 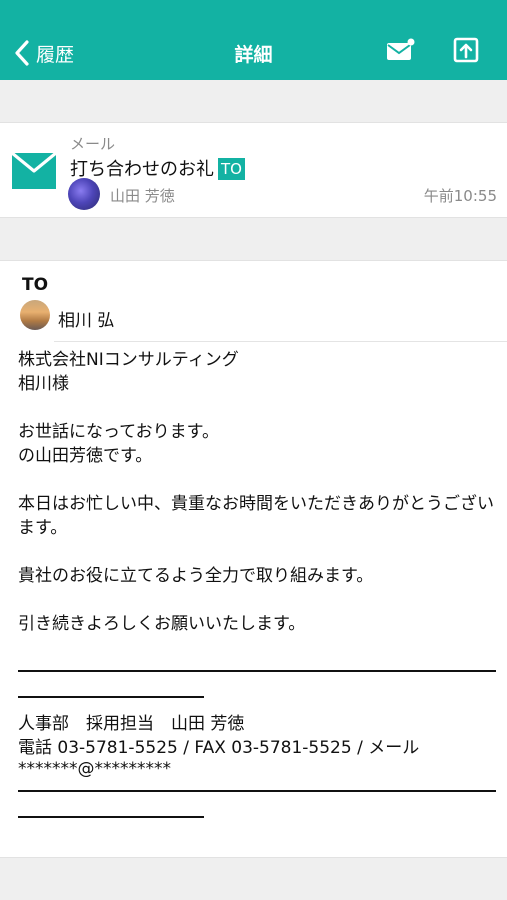 I want to click on signature-line-1: 人事部 採用担当 山田 芳徳, so click(x=131, y=724).